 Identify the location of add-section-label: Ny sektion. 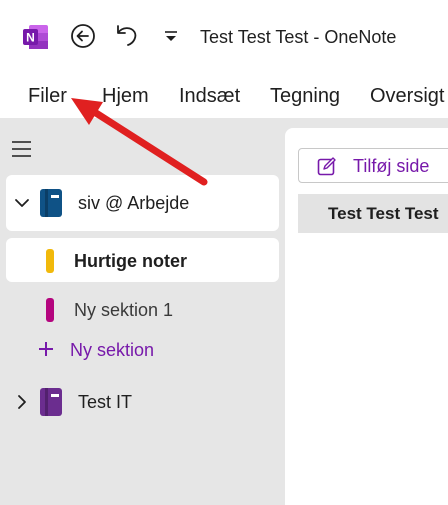
(112, 350).